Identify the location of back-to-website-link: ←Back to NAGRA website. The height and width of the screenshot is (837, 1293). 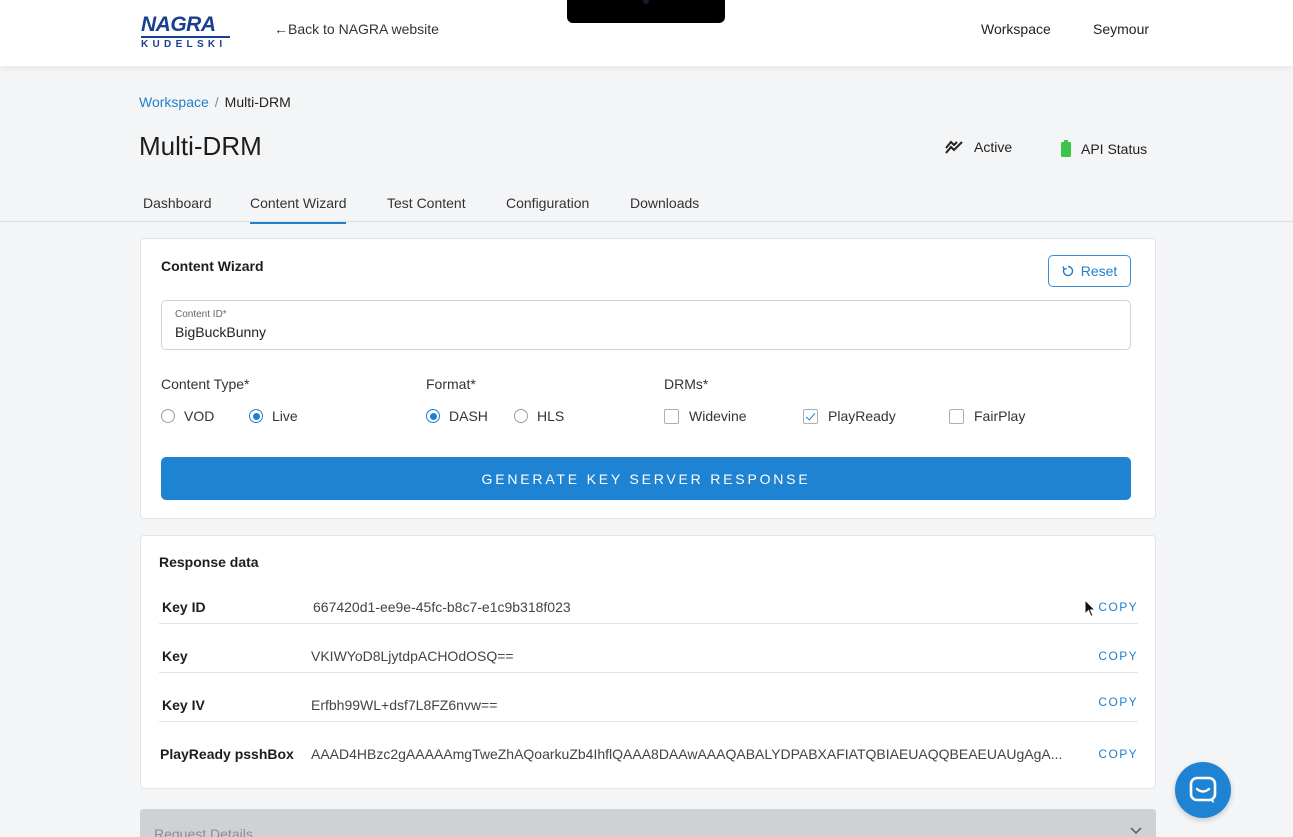
(356, 29).